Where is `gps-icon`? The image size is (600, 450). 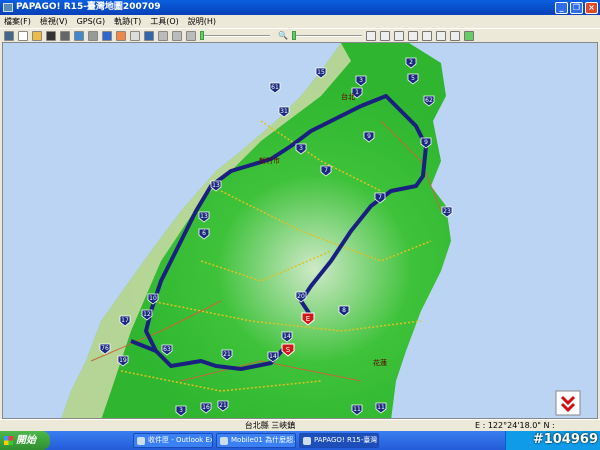
gps-icon is located at coordinates (9, 35).